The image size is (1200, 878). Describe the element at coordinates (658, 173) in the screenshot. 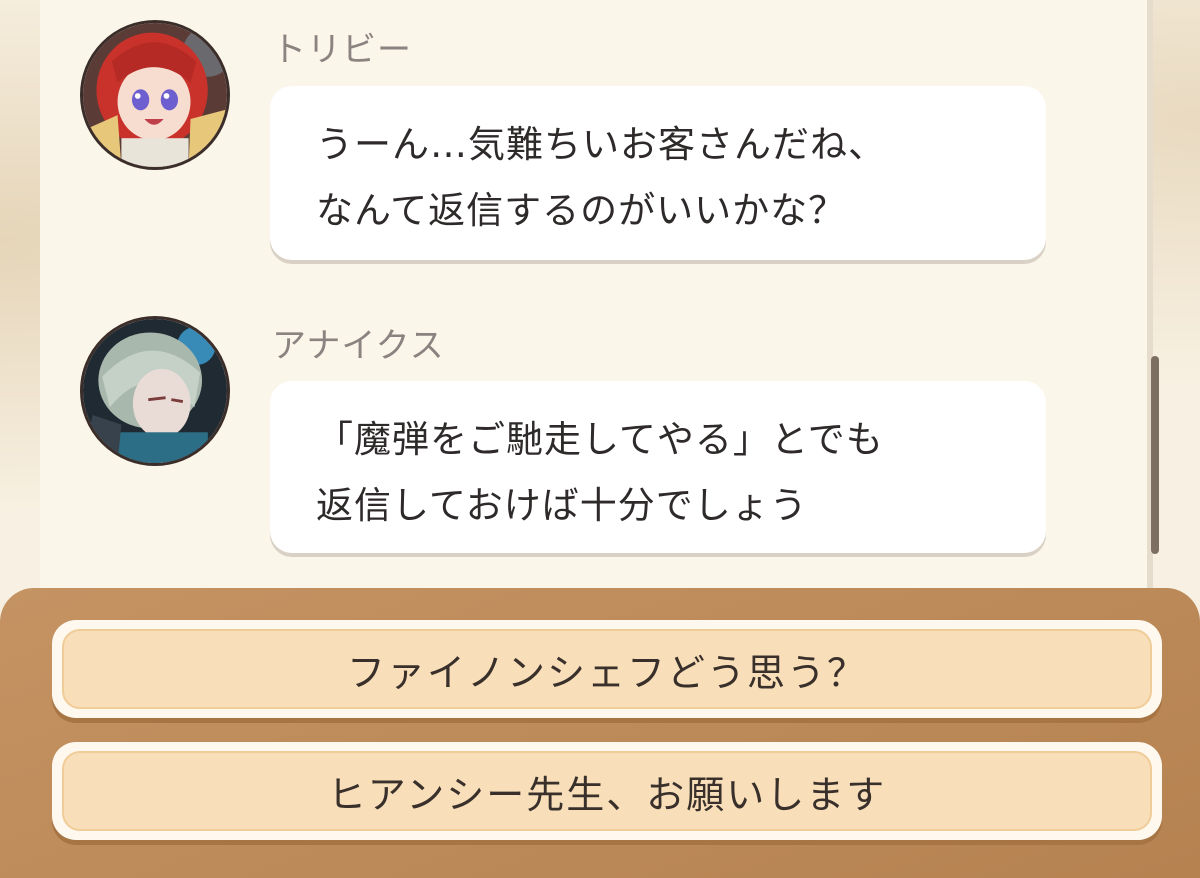

I see `message-bubble: うーん…気難ちいお客さんだね、 なんて返信するのがいいかな？` at that location.